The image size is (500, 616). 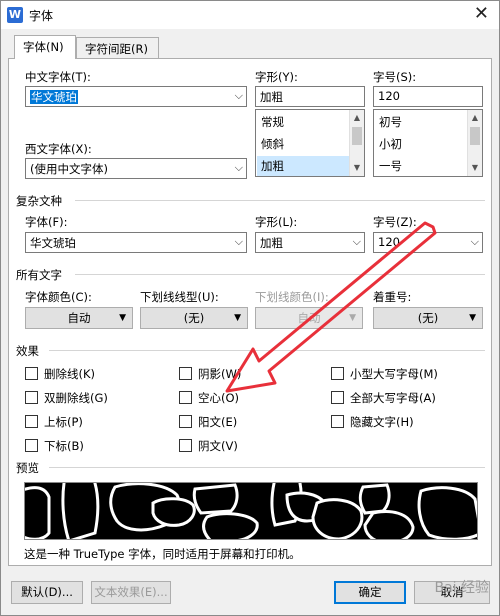 What do you see at coordinates (461, 588) in the screenshot?
I see `watermark: Bai 经验` at bounding box center [461, 588].